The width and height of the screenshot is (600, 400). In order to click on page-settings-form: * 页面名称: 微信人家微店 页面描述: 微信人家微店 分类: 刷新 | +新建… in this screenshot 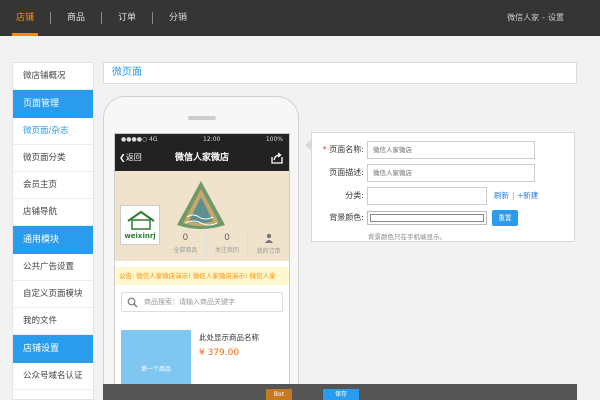, I will do `click(440, 187)`.